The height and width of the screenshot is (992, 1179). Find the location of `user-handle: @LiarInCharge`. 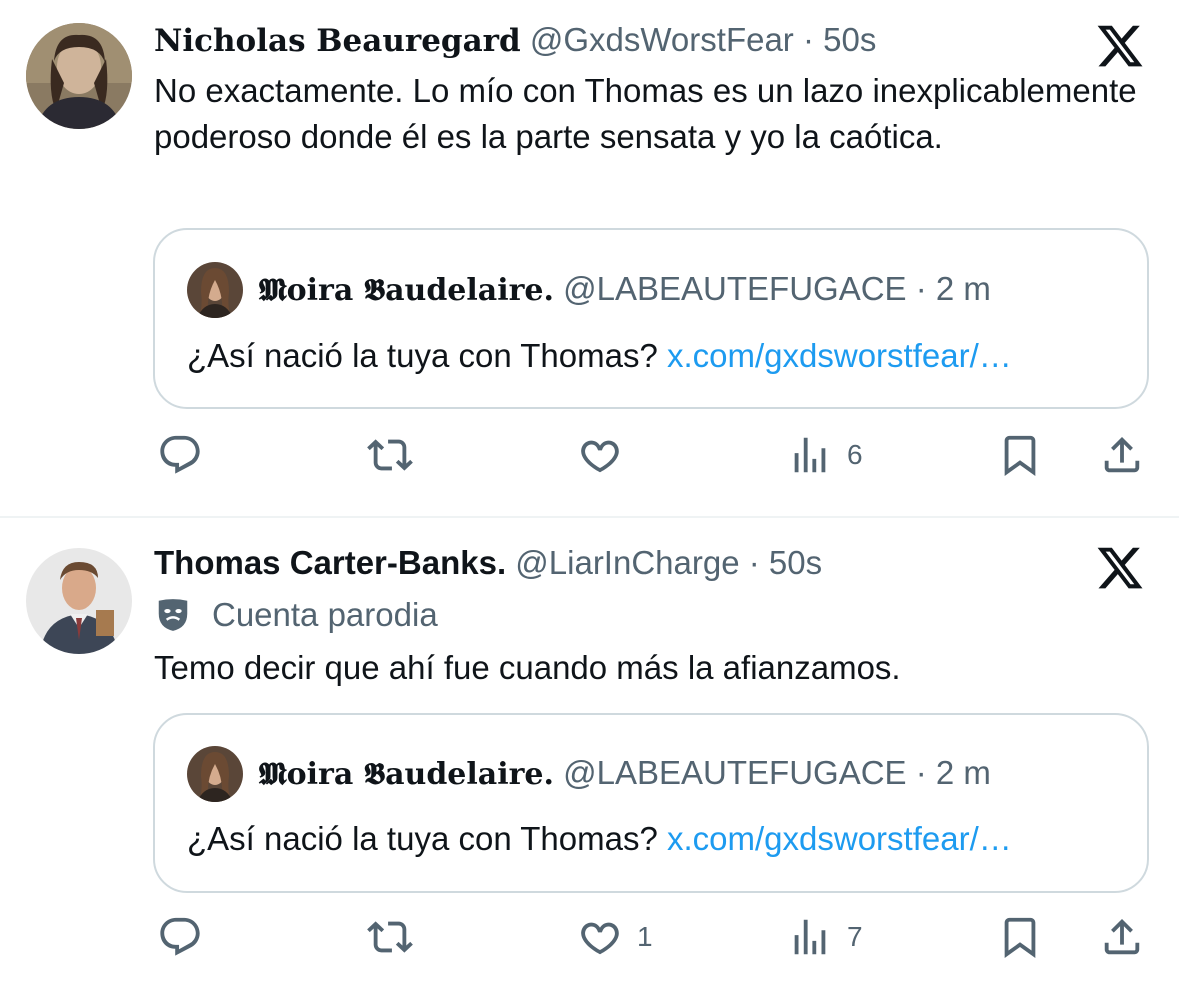

user-handle: @LiarInCharge is located at coordinates (627, 562).